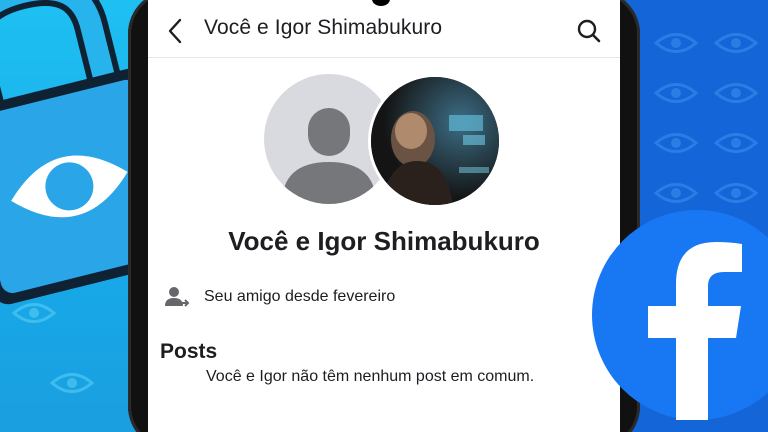  Describe the element at coordinates (300, 296) in the screenshot. I see `friendship-text: Seu amigo desde fevereiro` at that location.